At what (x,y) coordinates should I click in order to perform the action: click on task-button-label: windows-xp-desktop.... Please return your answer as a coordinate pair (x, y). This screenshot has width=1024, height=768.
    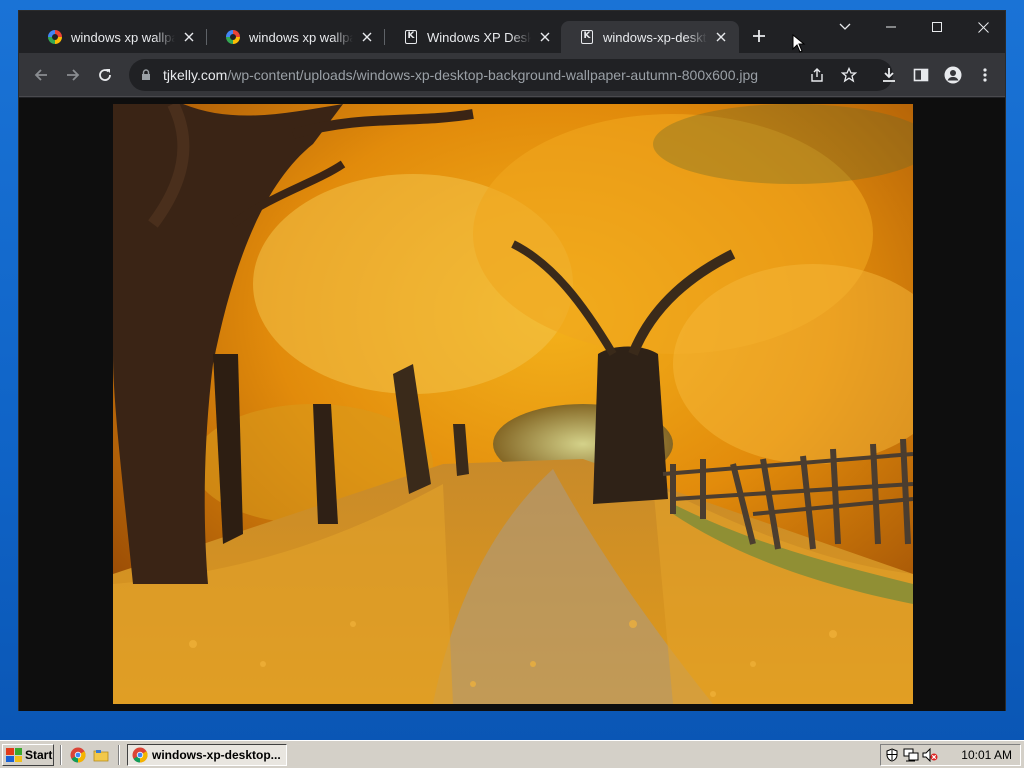
    Looking at the image, I should click on (216, 755).